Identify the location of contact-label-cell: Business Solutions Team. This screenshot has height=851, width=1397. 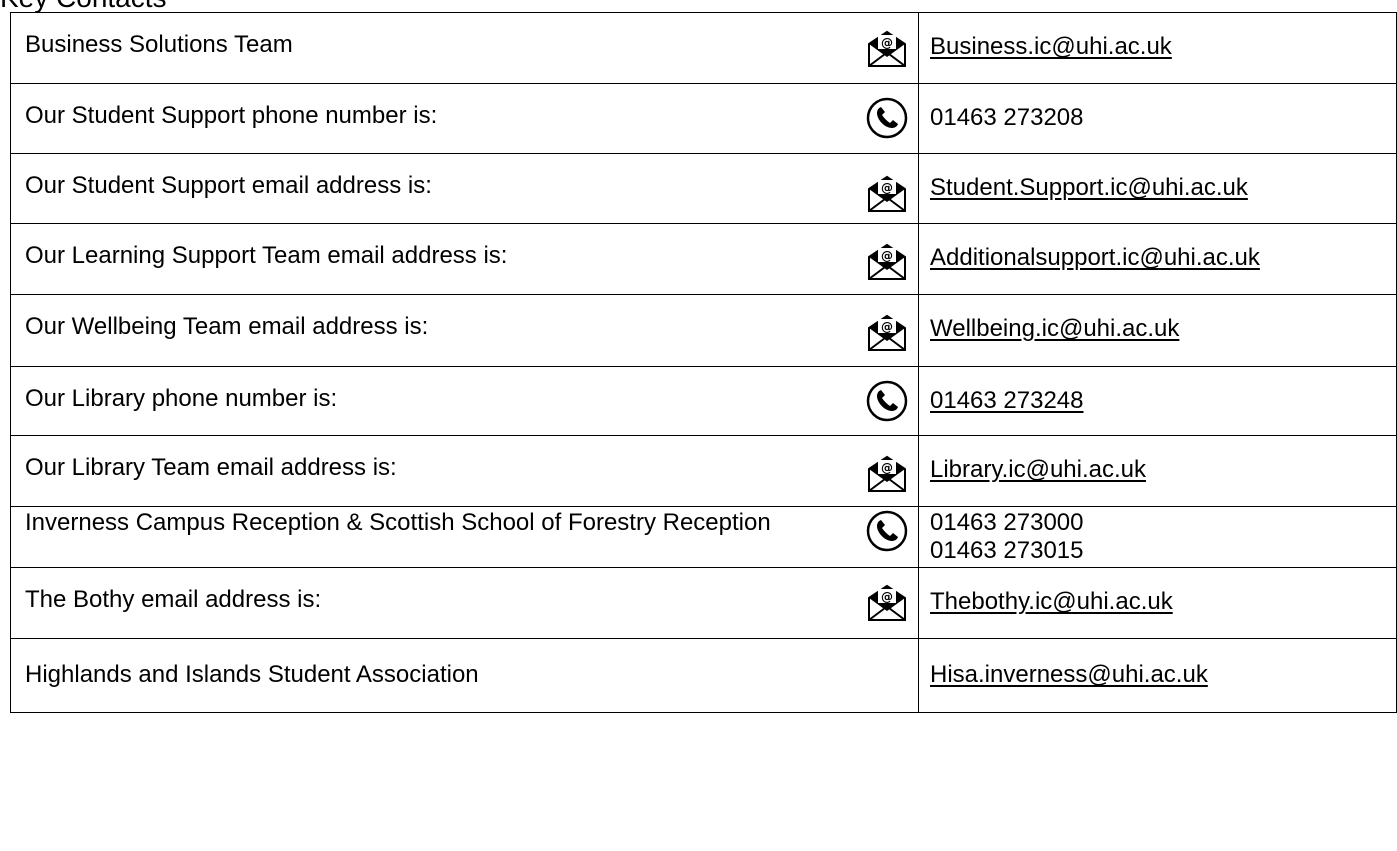
(464, 48).